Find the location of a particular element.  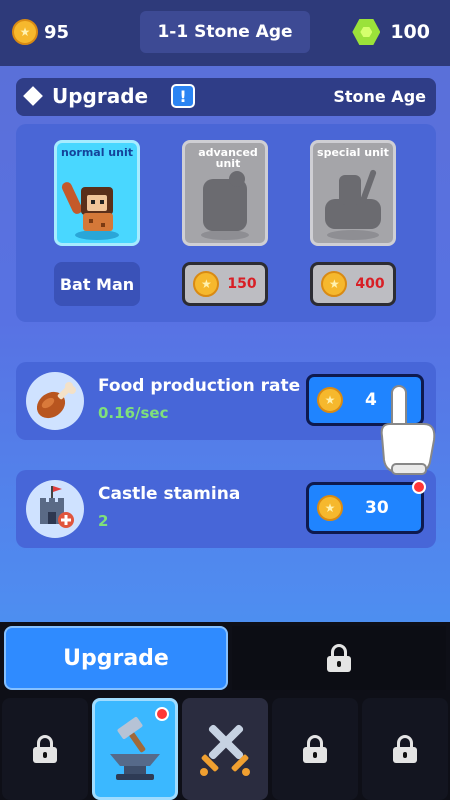

upgrade-cost: 30 is located at coordinates (377, 508).